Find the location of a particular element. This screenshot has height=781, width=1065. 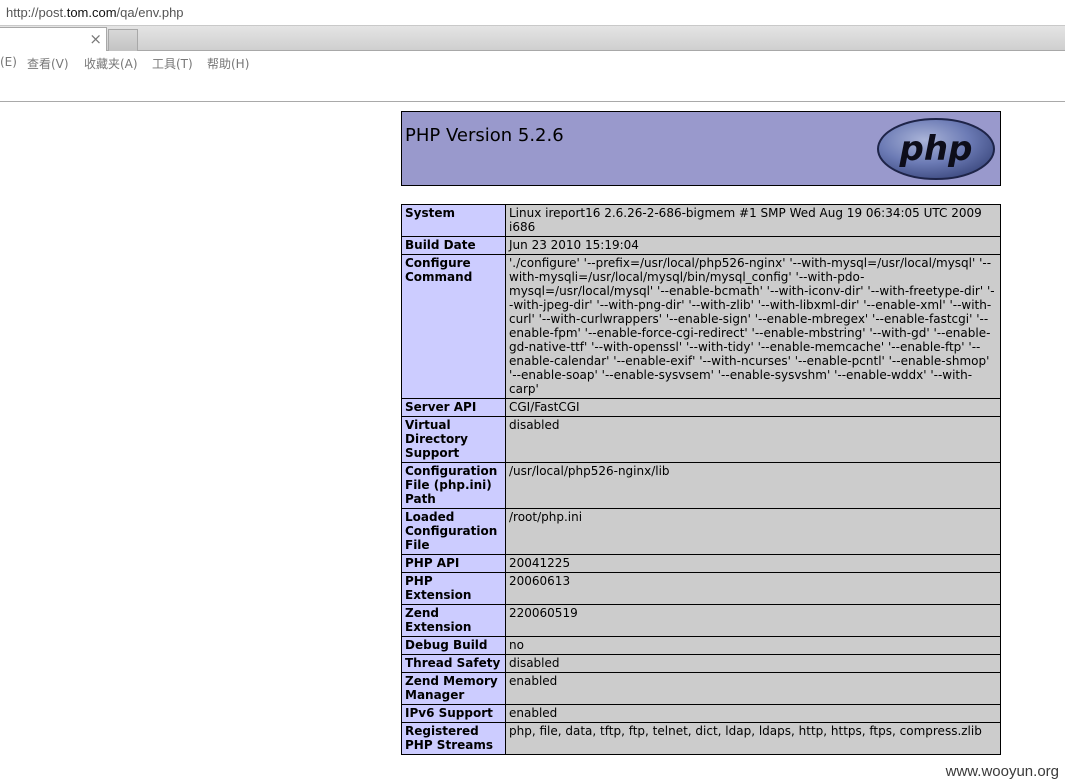

info-row: Virtual Directory Support disabled is located at coordinates (701, 439).